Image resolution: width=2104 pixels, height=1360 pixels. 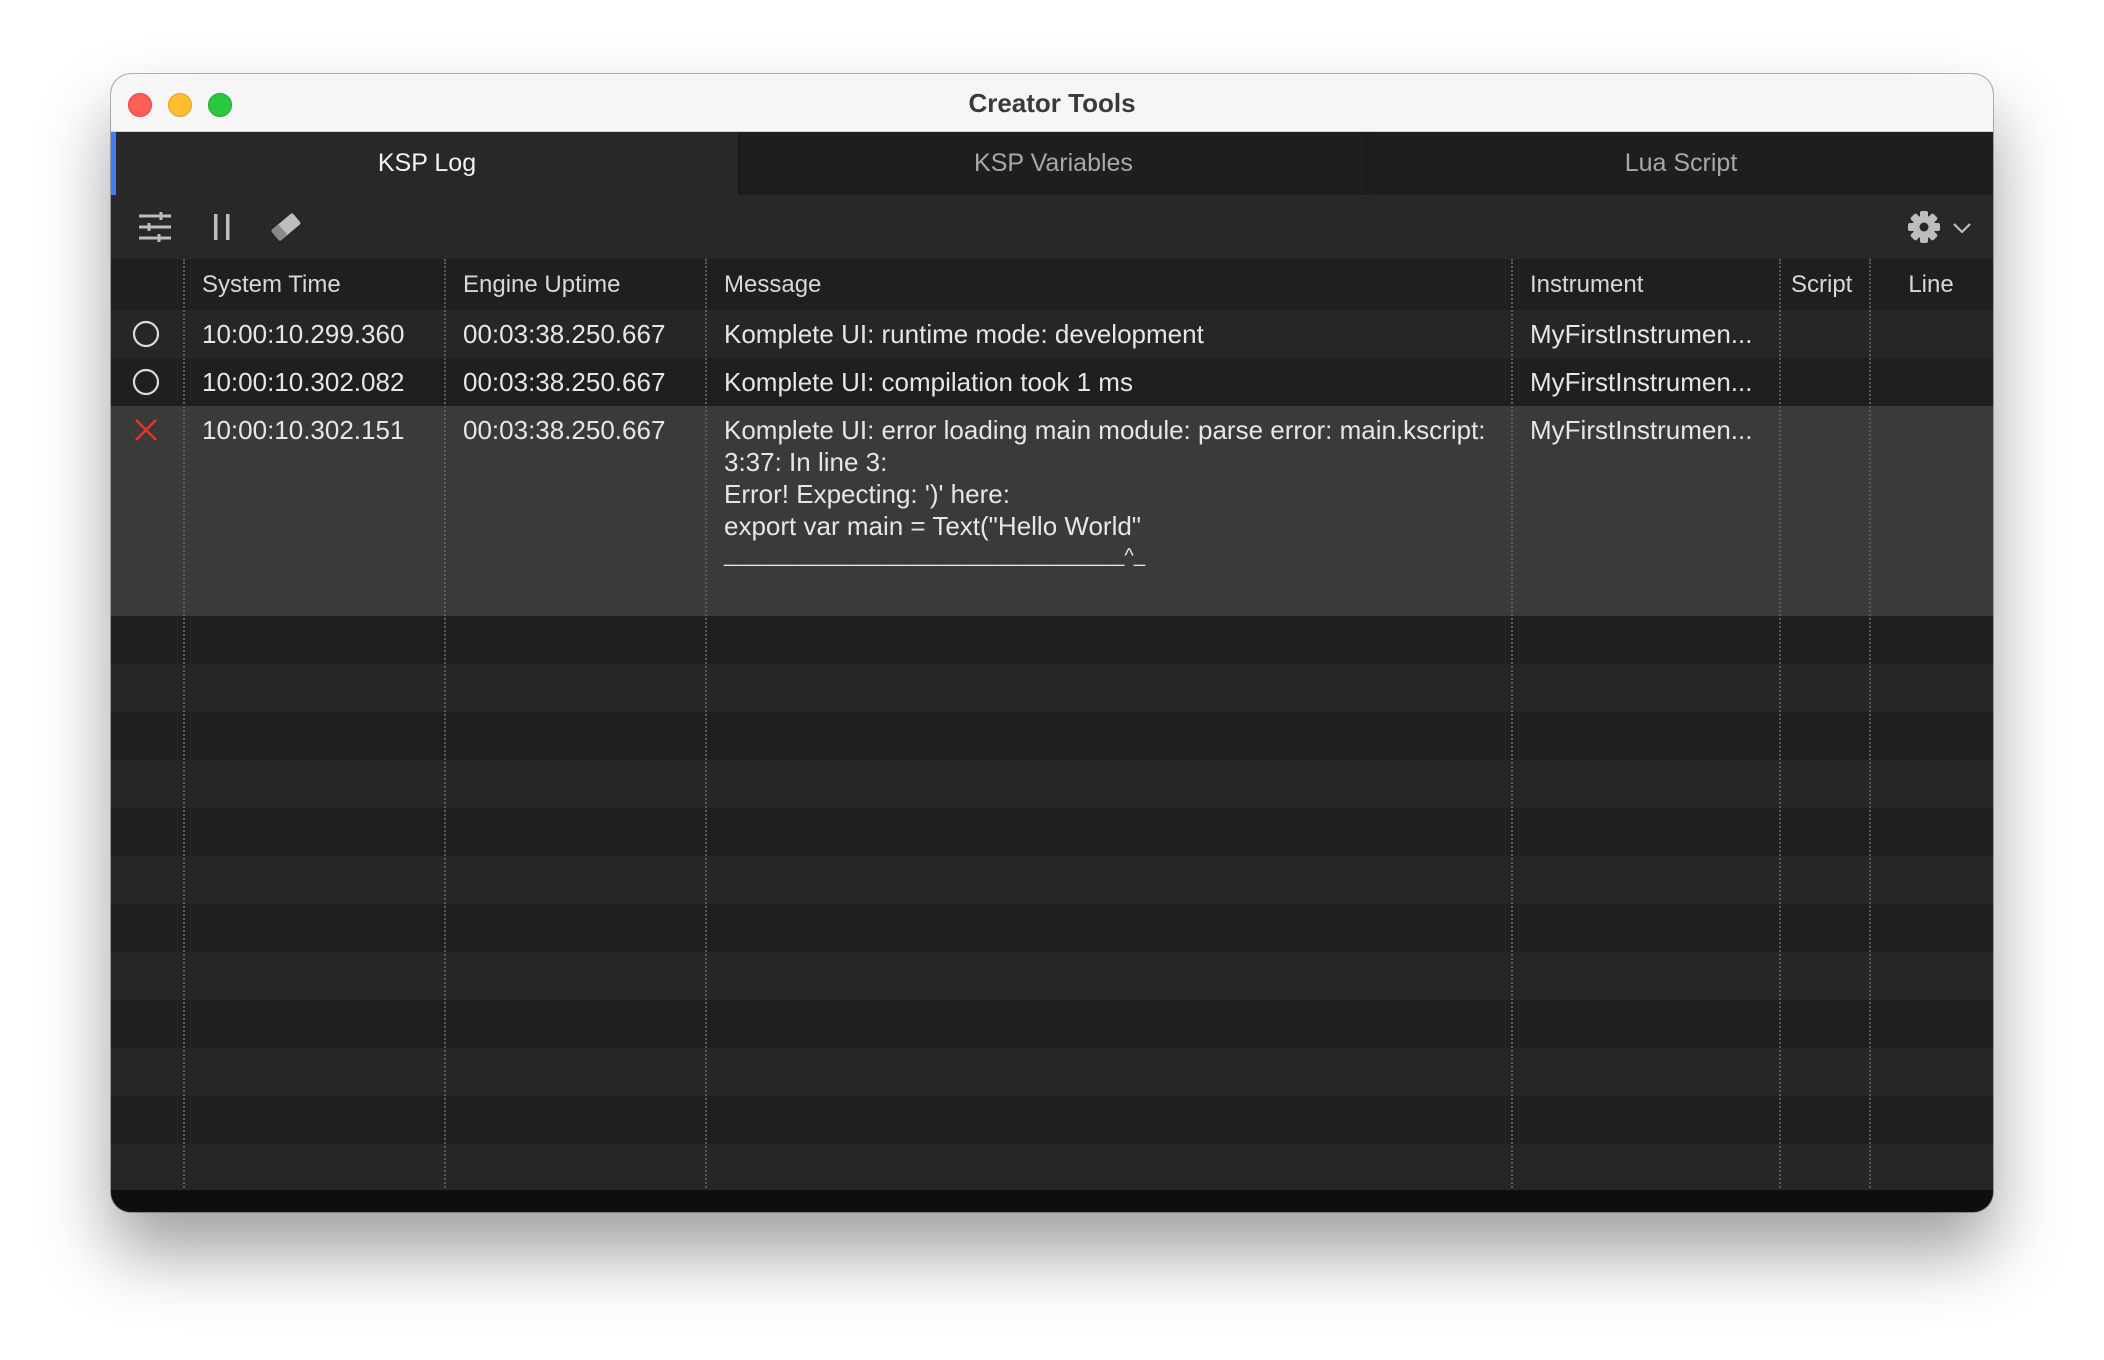 I want to click on pause-icon, so click(x=222, y=227).